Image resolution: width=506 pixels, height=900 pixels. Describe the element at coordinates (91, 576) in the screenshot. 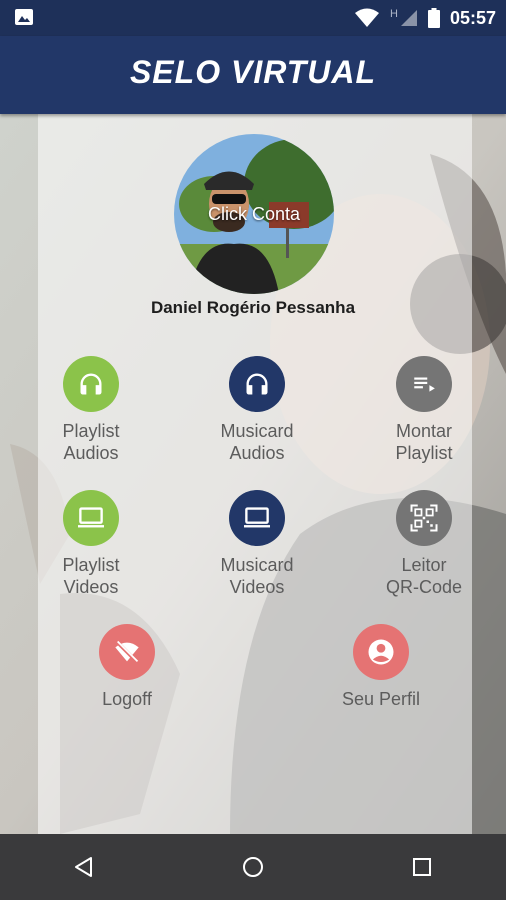

I see `button-label: Playlist Videos` at that location.